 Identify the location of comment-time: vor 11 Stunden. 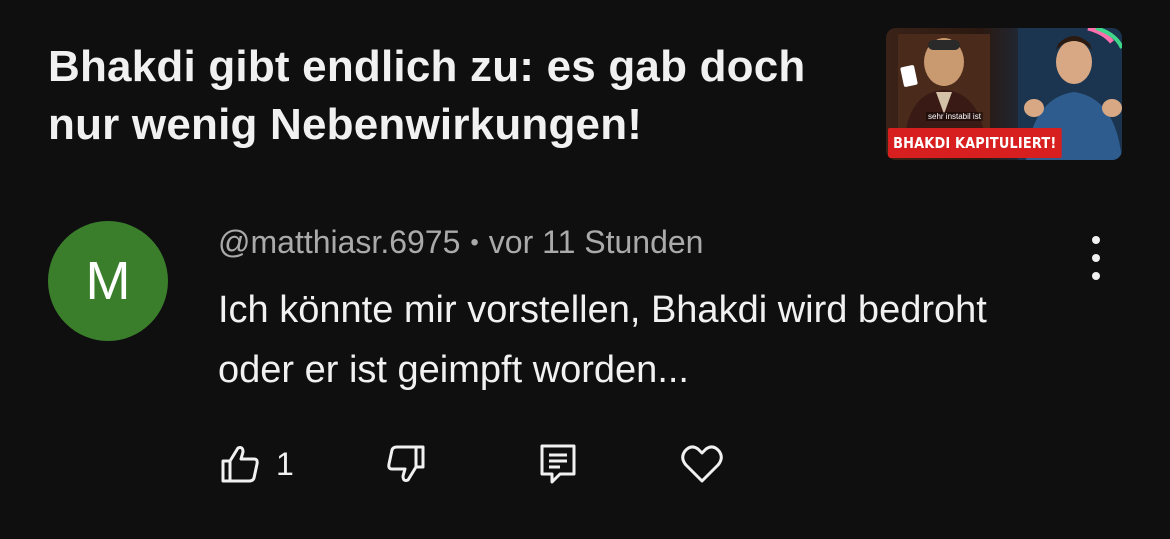
(596, 242).